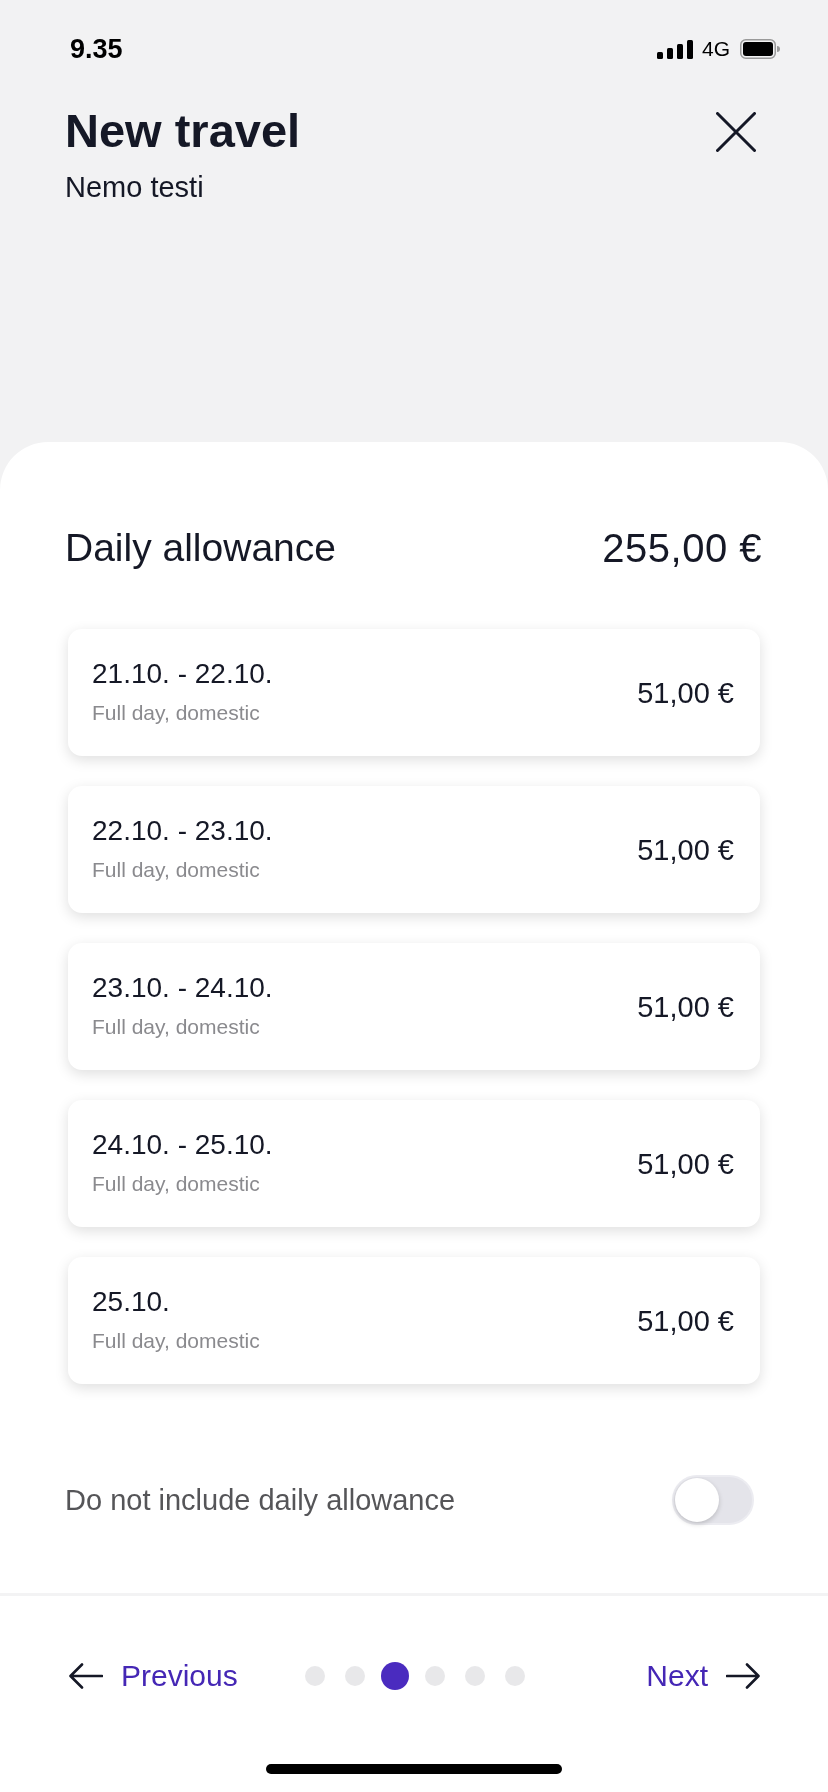 The height and width of the screenshot is (1792, 828). I want to click on day-dates: 21.10. - 22.10., so click(182, 674).